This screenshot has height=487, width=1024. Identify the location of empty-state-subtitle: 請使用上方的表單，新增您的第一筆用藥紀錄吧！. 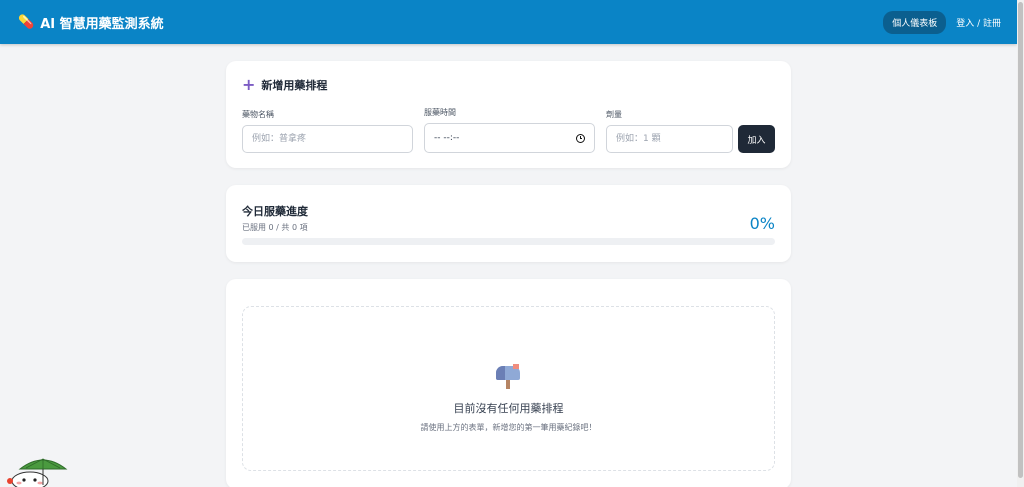
(508, 427).